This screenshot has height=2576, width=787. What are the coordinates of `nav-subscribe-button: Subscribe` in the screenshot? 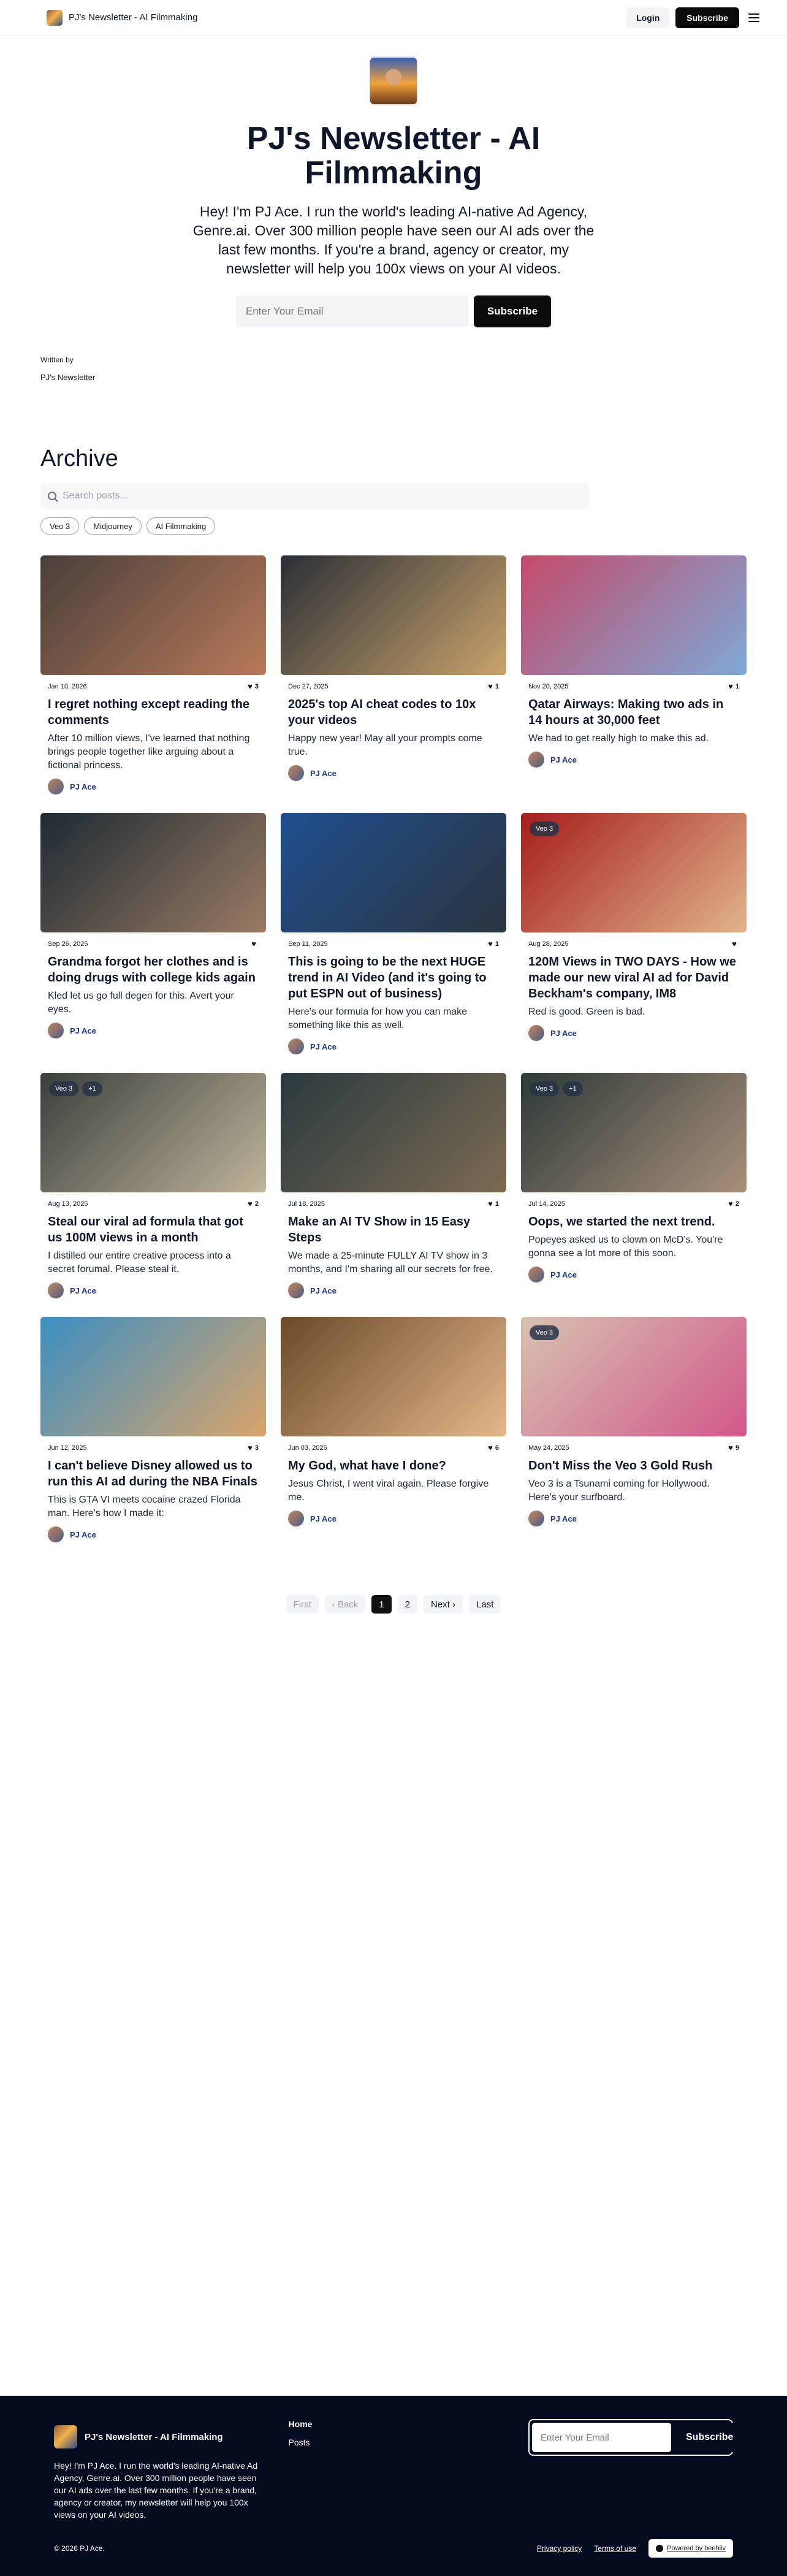 It's located at (707, 17).